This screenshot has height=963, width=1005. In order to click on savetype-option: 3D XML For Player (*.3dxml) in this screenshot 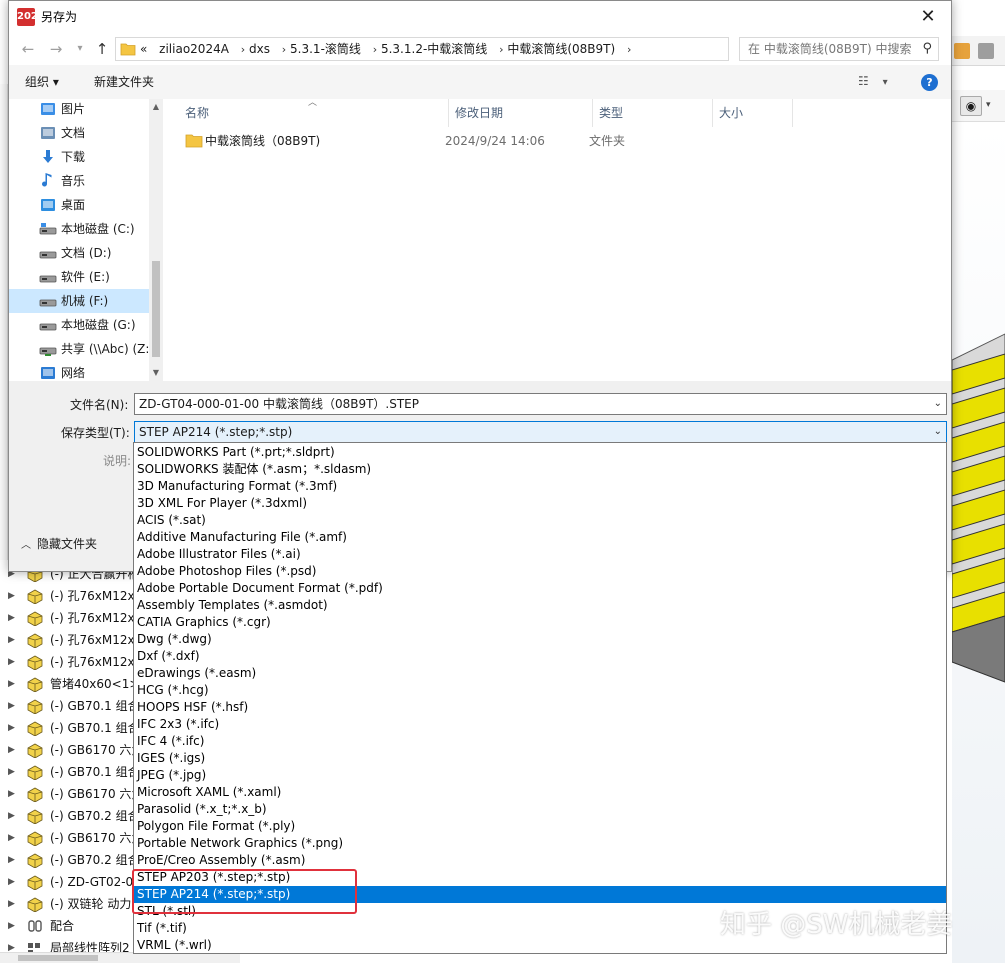, I will do `click(540, 503)`.